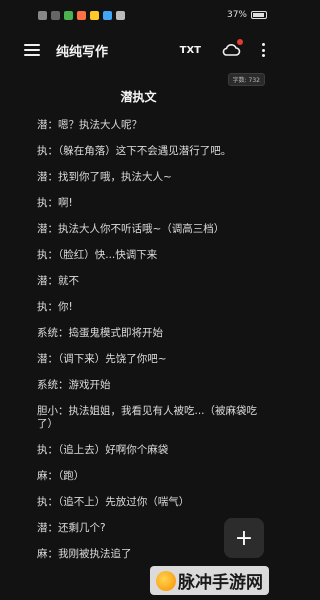  Describe the element at coordinates (131, 229) in the screenshot. I see `paragraph: 潜：执法大人你不听话哦~（调高三档）` at that location.